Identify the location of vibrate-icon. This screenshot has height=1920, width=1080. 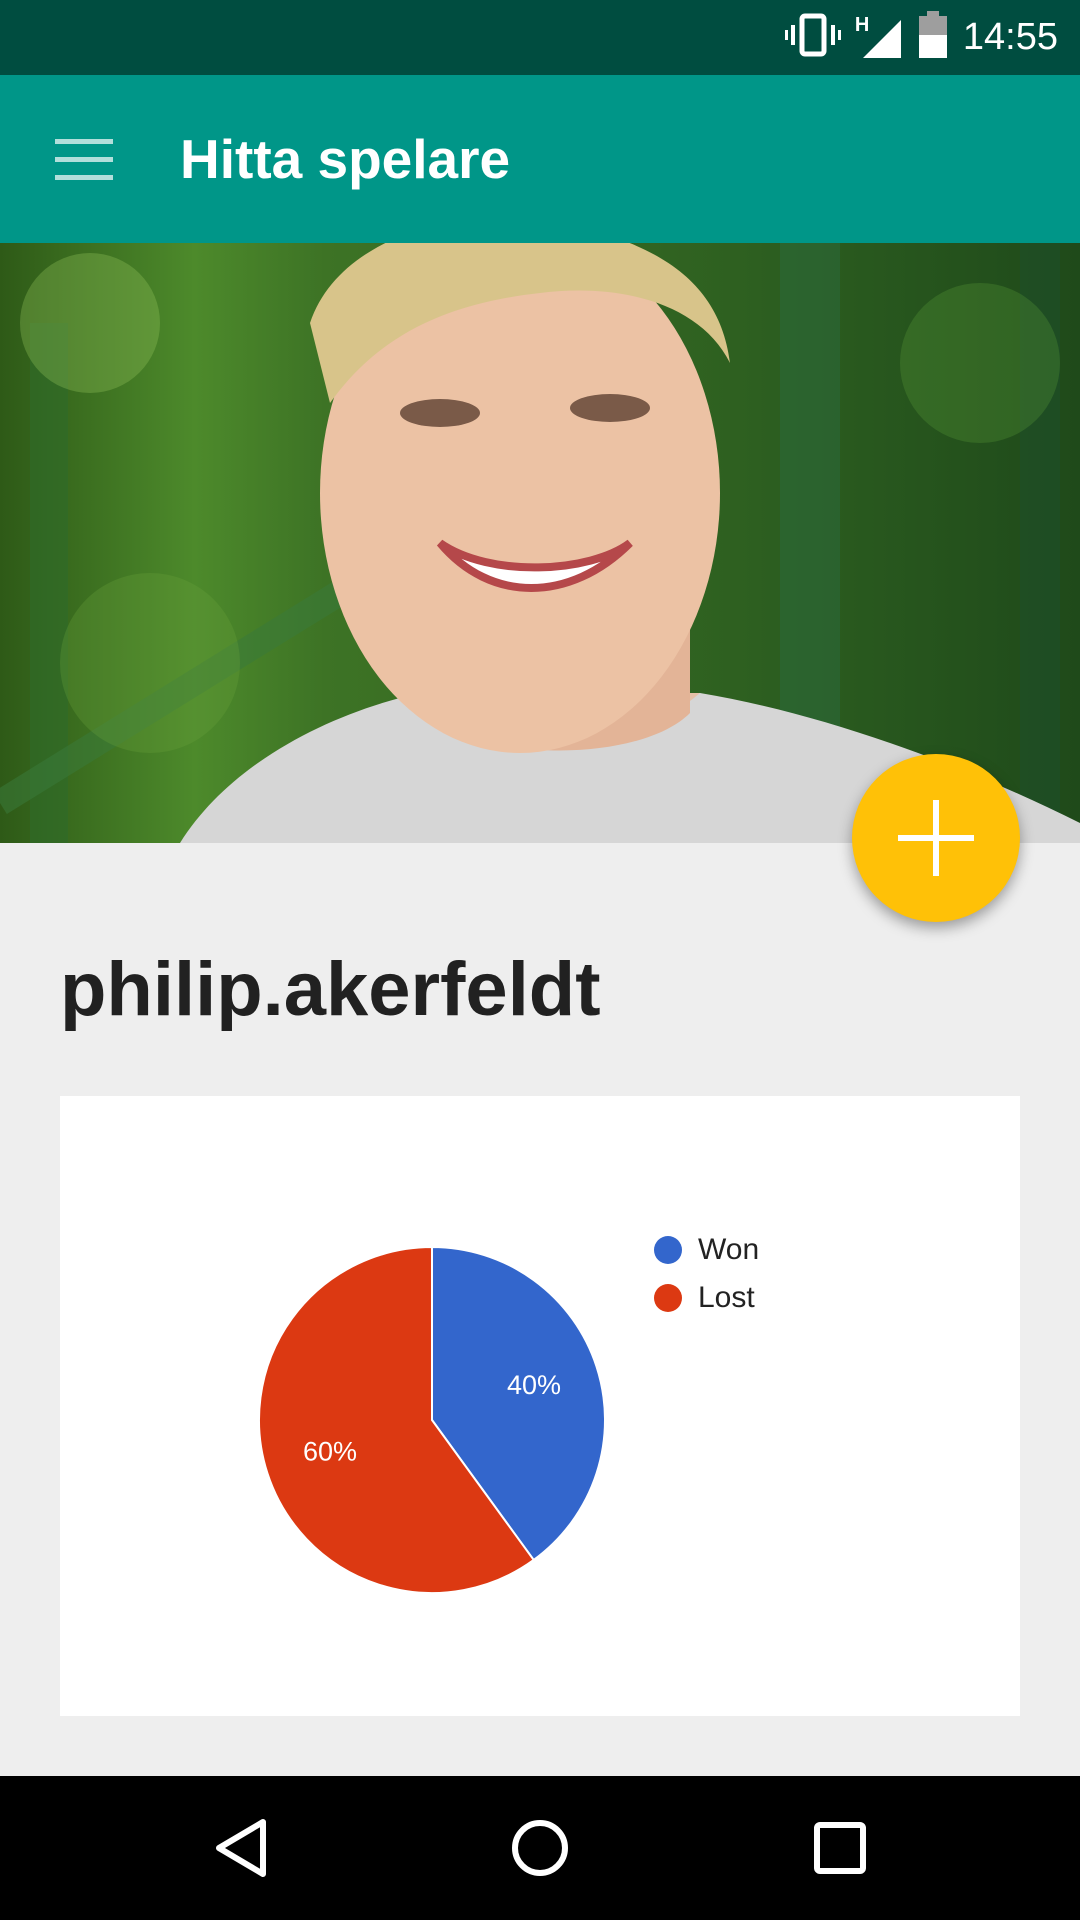
(812, 37).